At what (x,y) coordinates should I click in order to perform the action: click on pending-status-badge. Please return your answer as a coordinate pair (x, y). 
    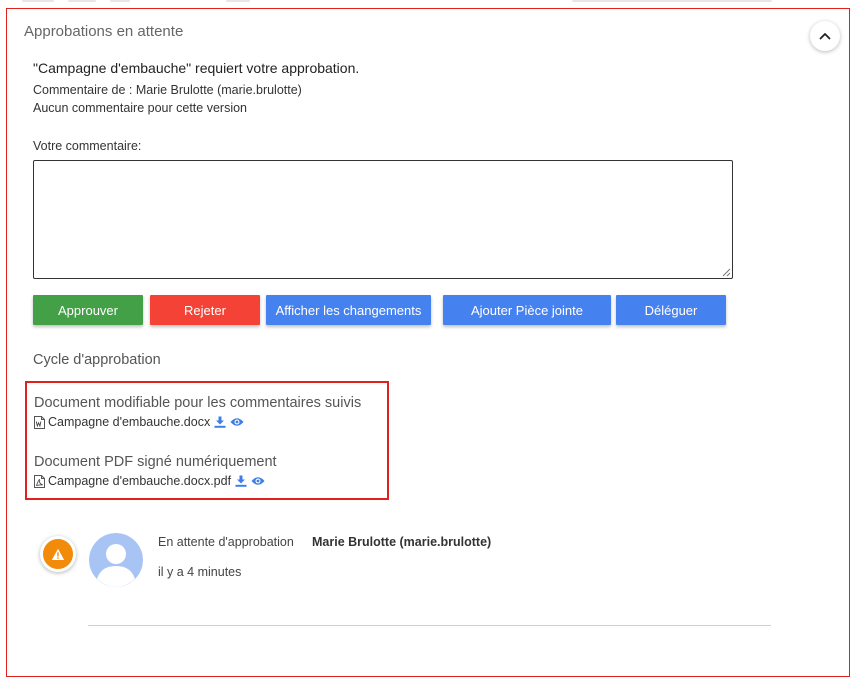
    Looking at the image, I should click on (58, 554).